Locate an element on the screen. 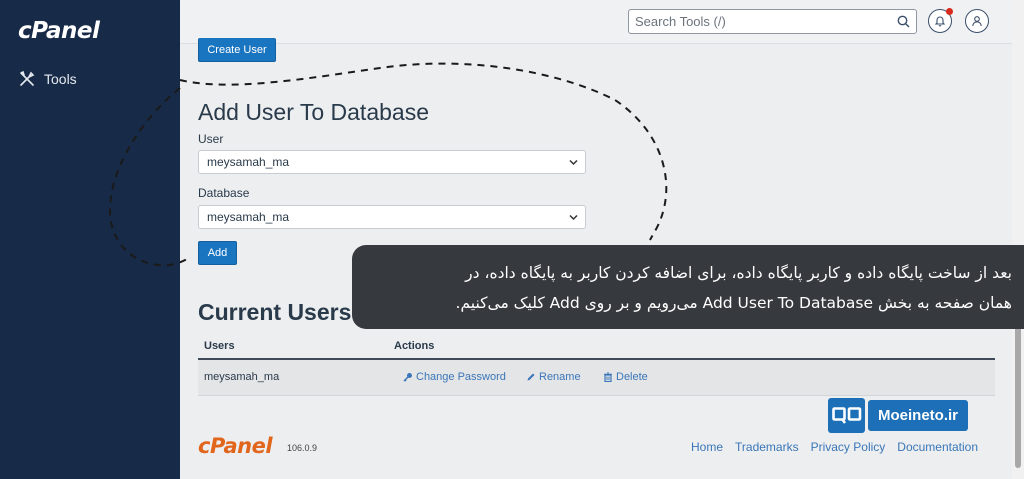 The height and width of the screenshot is (479, 1024). sidebar-item-label: Tools is located at coordinates (60, 79).